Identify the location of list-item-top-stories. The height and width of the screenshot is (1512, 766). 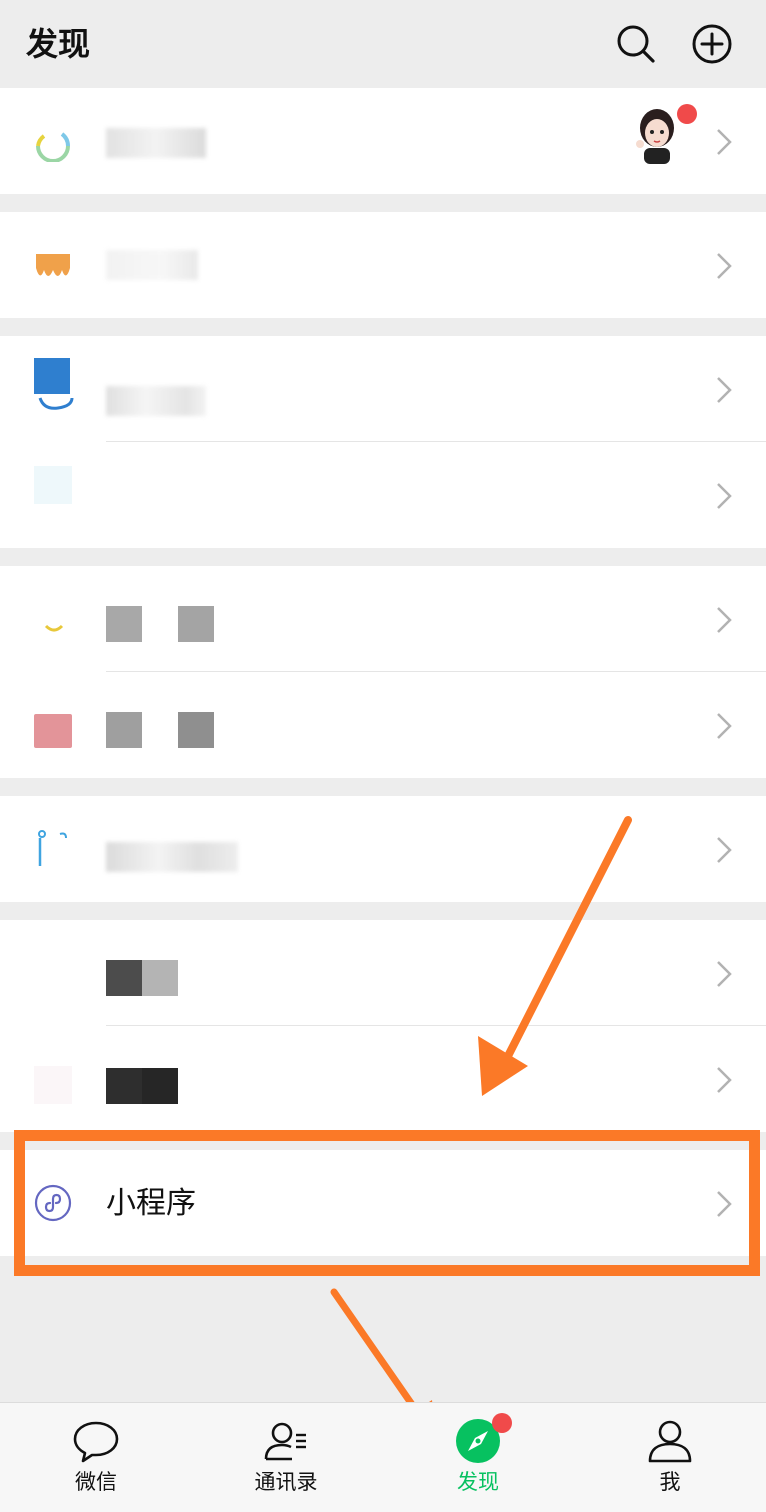
(383, 619).